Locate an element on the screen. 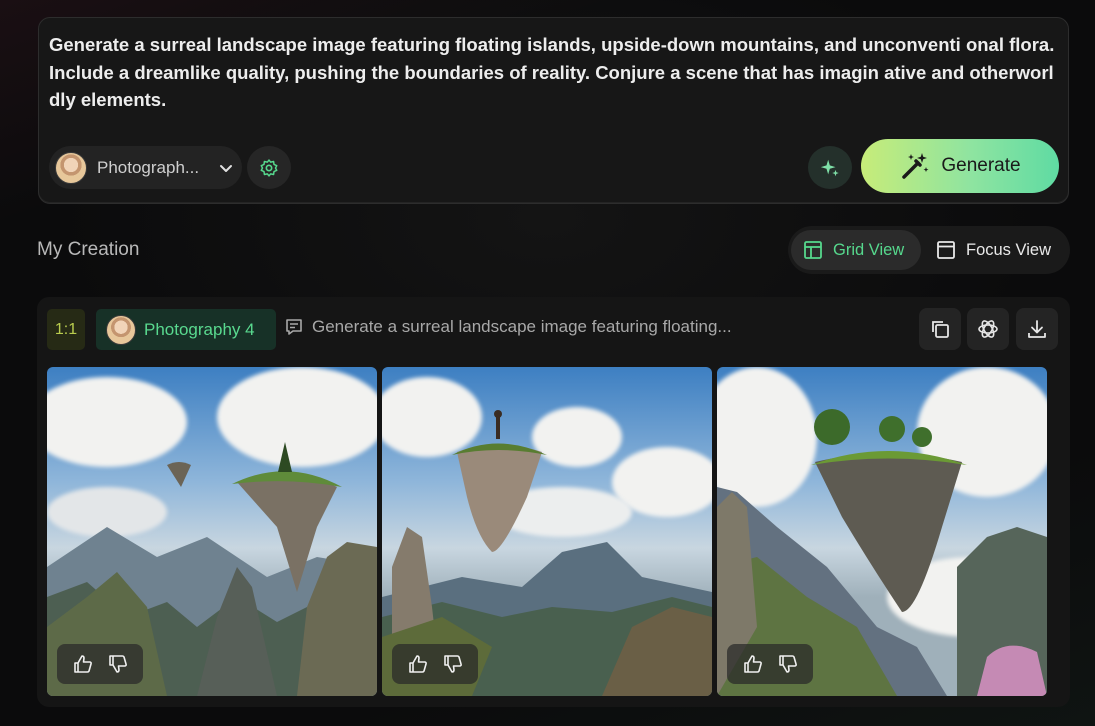 The image size is (1095, 726). grid-view-label: Grid View is located at coordinates (869, 249).